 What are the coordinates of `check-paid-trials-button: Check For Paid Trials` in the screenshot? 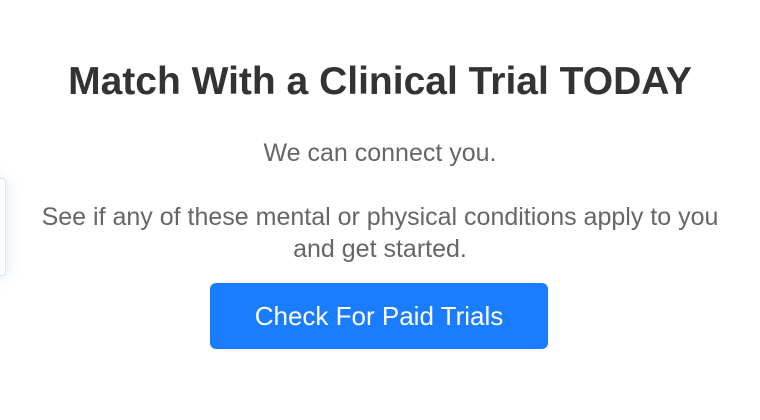 It's located at (379, 316).